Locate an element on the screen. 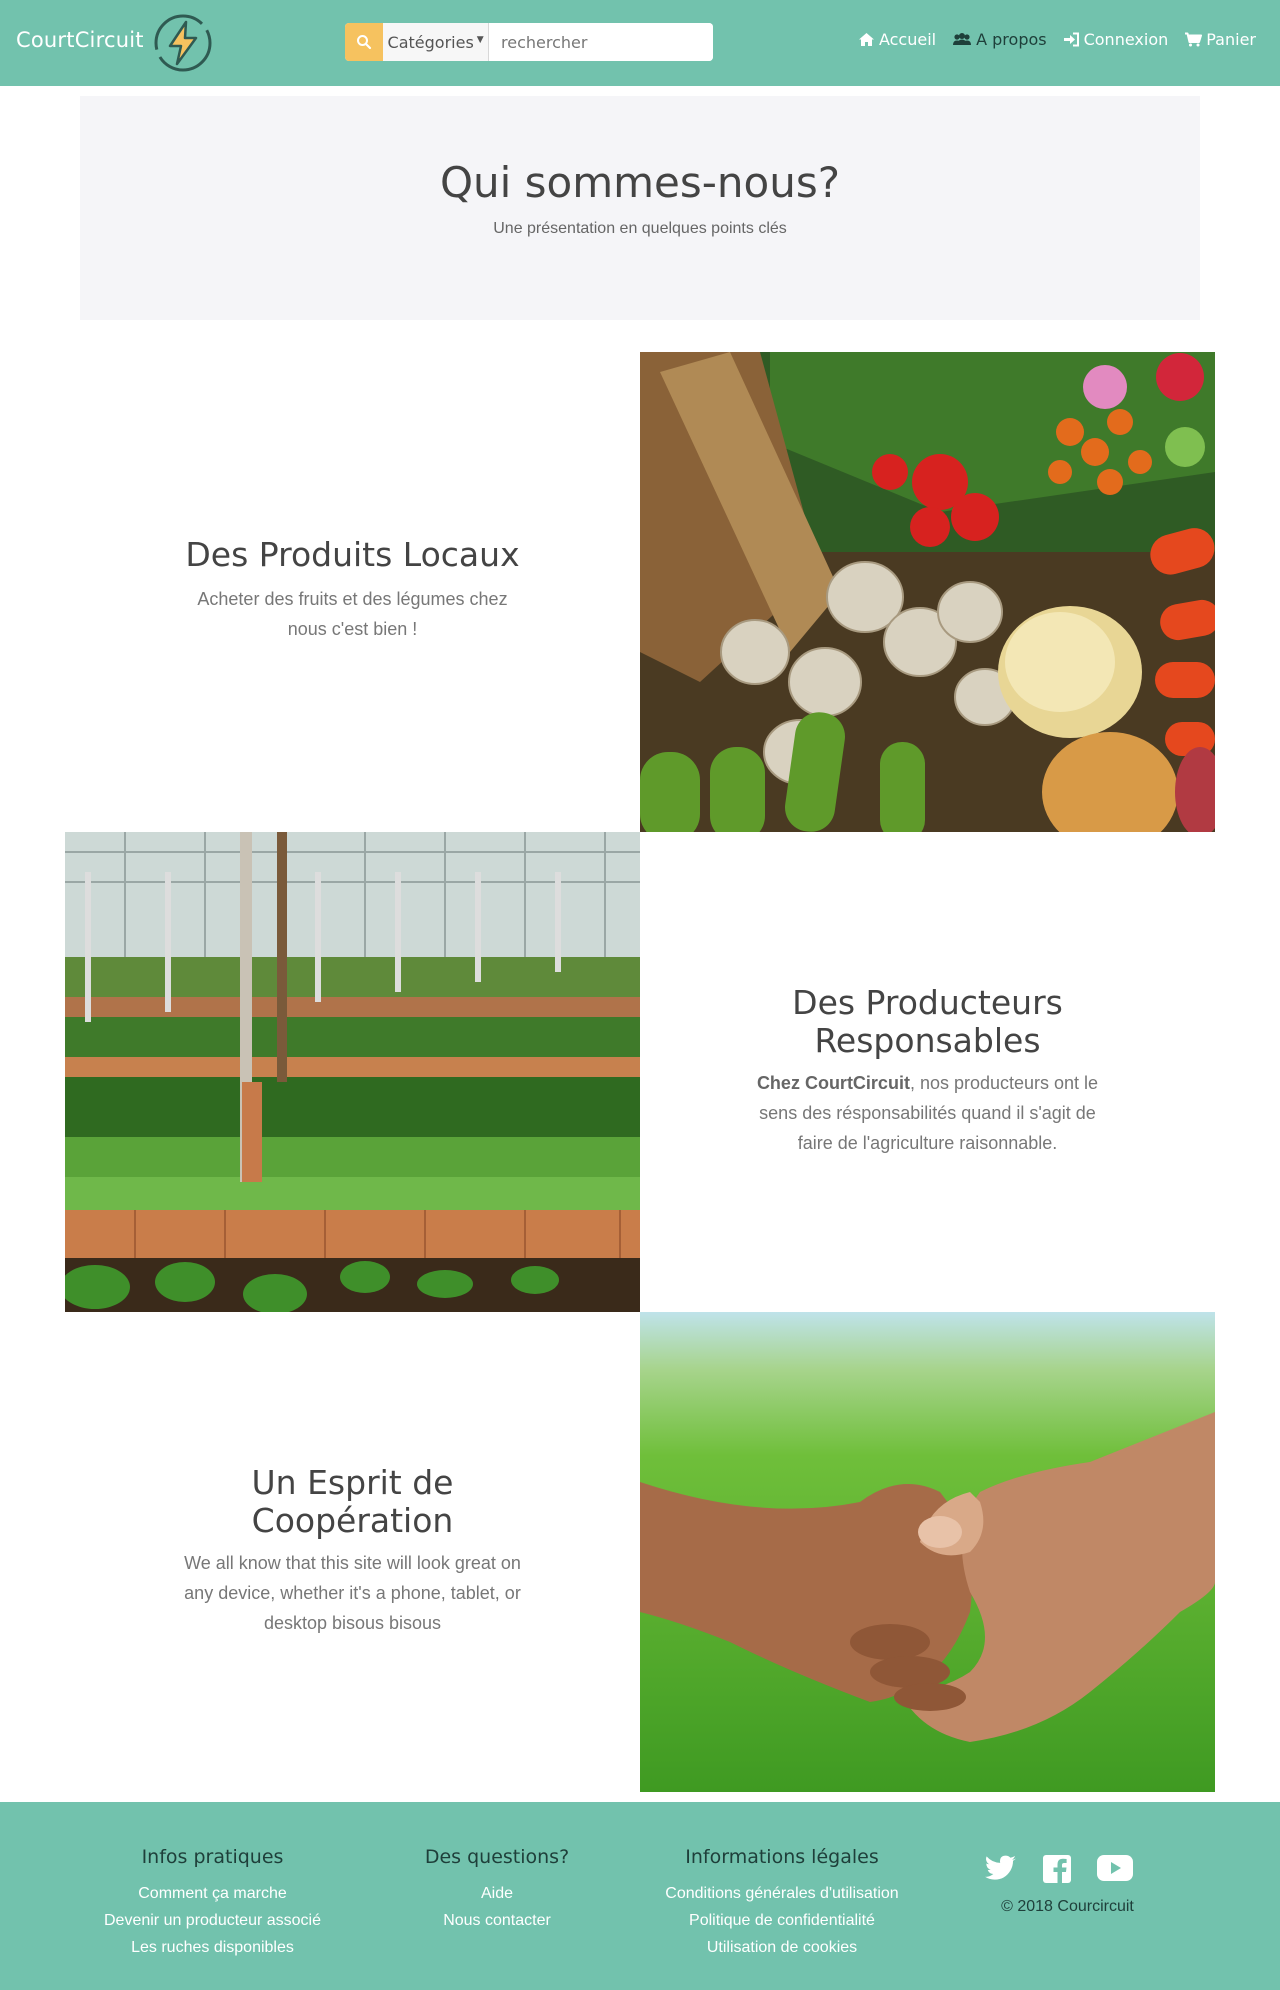 This screenshot has height=1990, width=1280. nav-link-label: Connexion is located at coordinates (1126, 39).